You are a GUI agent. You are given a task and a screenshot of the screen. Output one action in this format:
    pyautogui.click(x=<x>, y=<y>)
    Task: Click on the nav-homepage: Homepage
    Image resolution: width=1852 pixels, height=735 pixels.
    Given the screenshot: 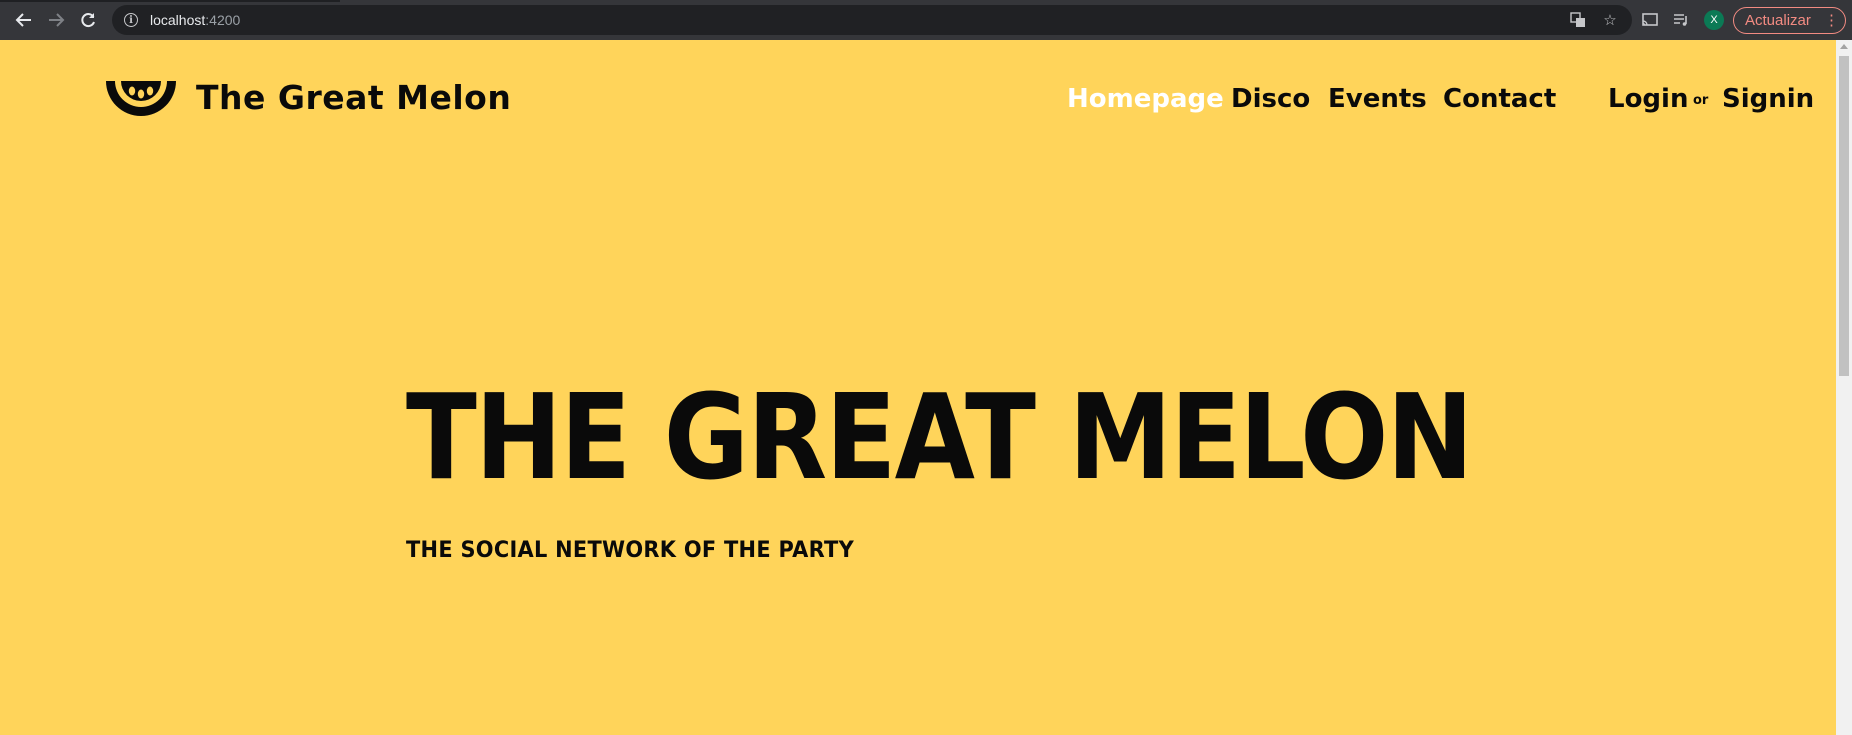 What is the action you would take?
    pyautogui.click(x=1145, y=99)
    